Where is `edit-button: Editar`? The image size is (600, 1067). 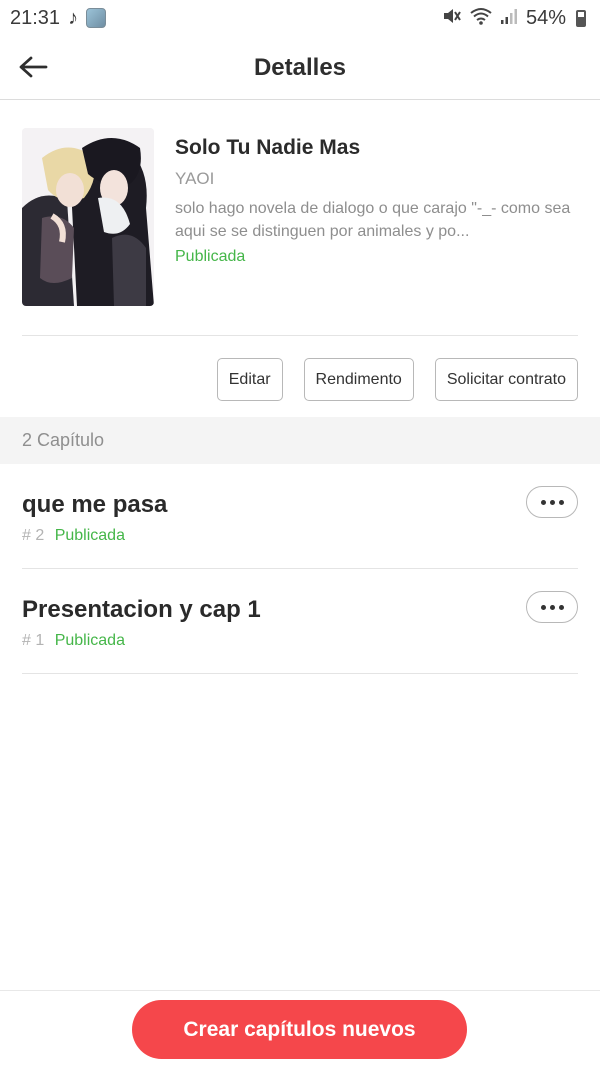 edit-button: Editar is located at coordinates (249, 379).